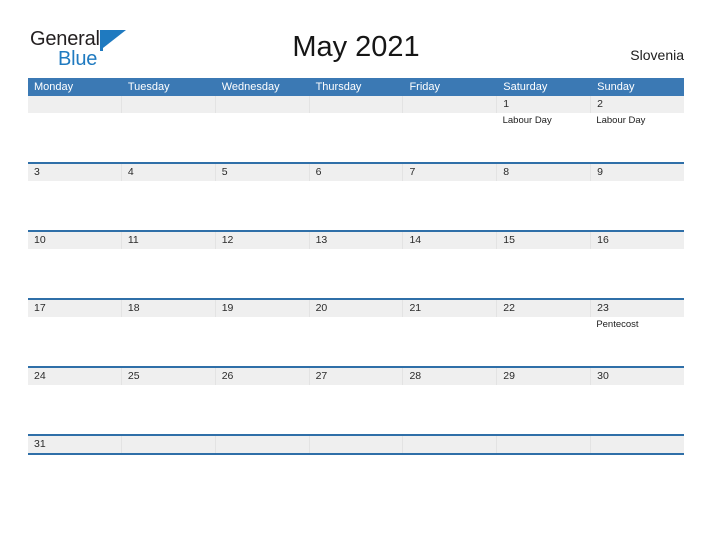  I want to click on day-number-28: 28, so click(450, 376).